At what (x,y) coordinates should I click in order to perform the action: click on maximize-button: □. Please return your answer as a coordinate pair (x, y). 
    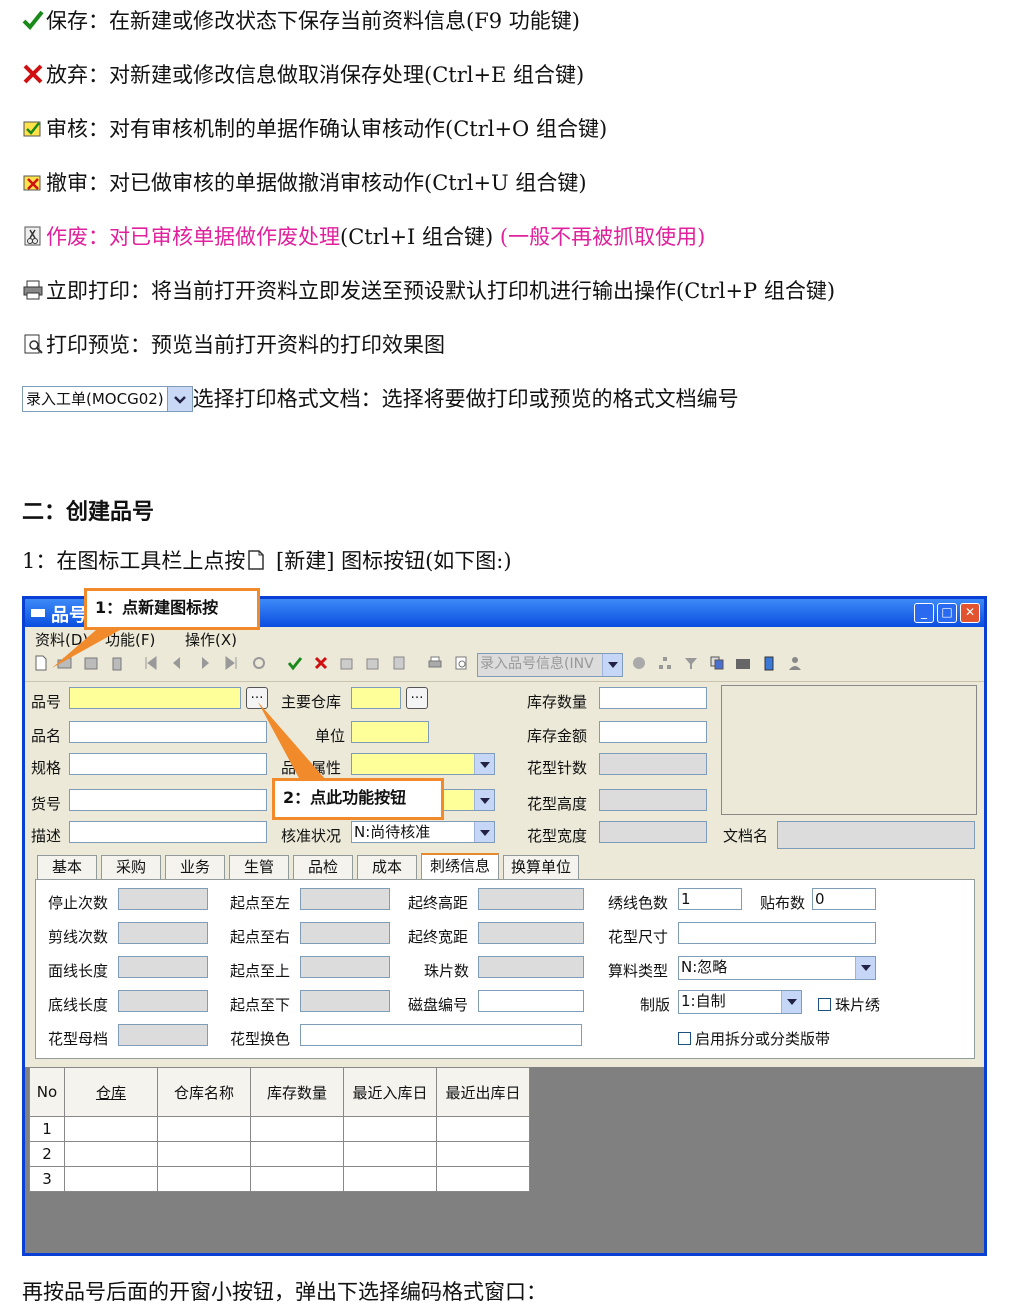
    Looking at the image, I should click on (947, 613).